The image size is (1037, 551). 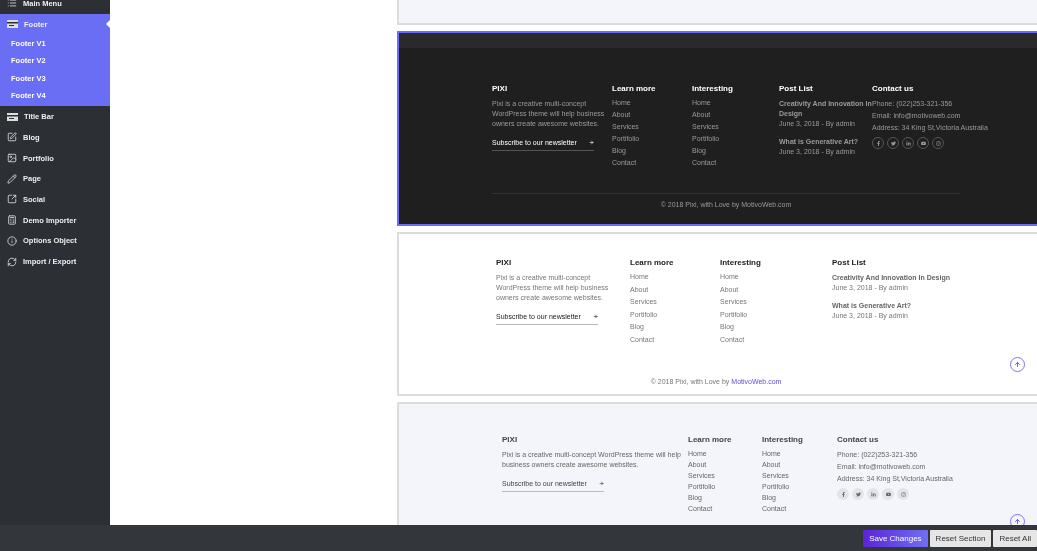 What do you see at coordinates (12, 220) in the screenshot?
I see `calculator-icon` at bounding box center [12, 220].